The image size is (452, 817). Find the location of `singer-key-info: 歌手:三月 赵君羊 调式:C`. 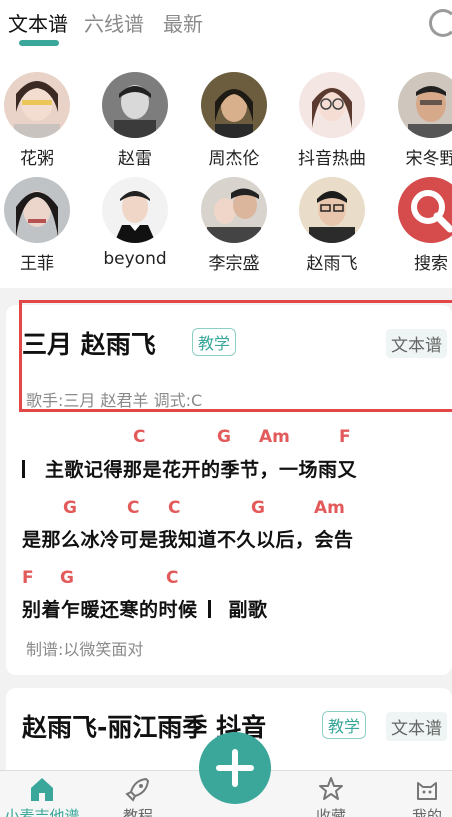

singer-key-info: 歌手:三月 赵君羊 调式:C is located at coordinates (114, 400).